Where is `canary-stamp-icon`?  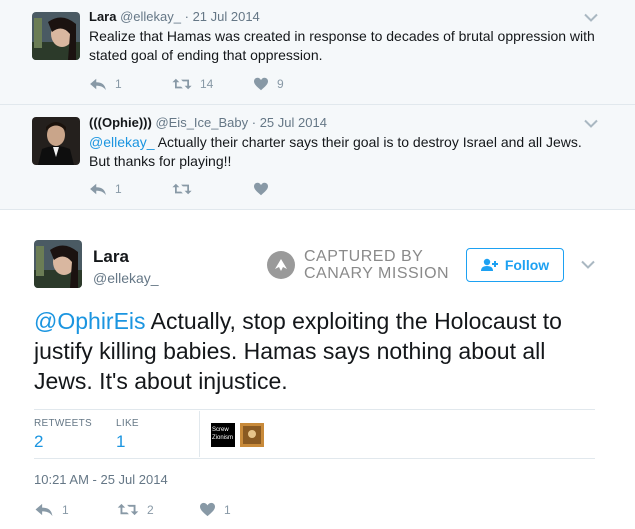
canary-stamp-icon is located at coordinates (281, 265).